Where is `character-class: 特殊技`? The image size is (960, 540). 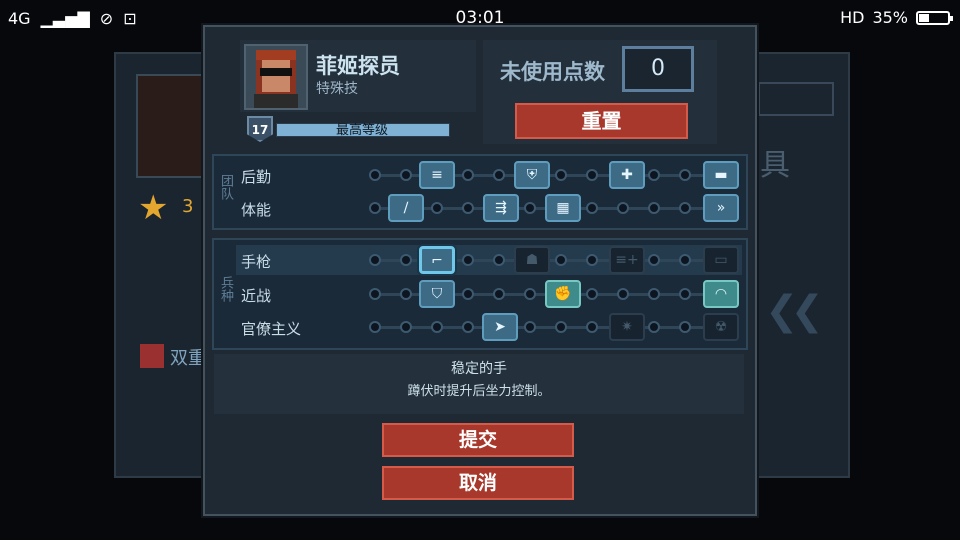 character-class: 特殊技 is located at coordinates (337, 89).